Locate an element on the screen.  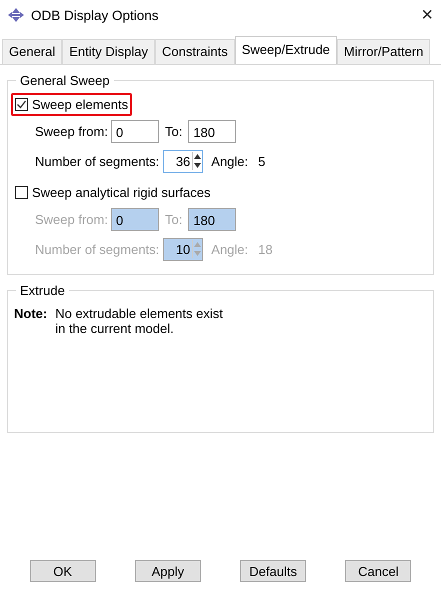
window-title: ODB Display Options is located at coordinates (95, 15).